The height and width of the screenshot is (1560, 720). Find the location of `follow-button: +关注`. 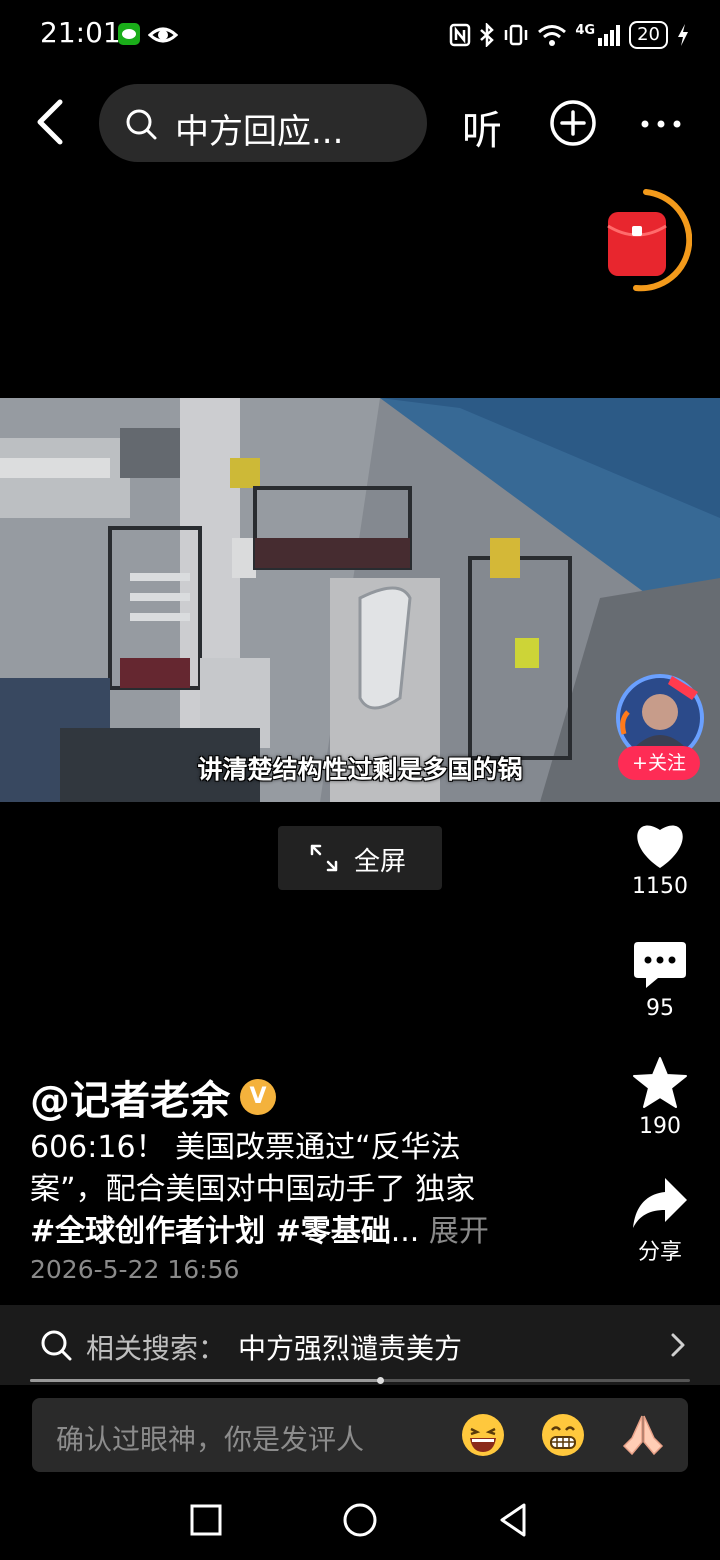

follow-button: +关注 is located at coordinates (659, 763).